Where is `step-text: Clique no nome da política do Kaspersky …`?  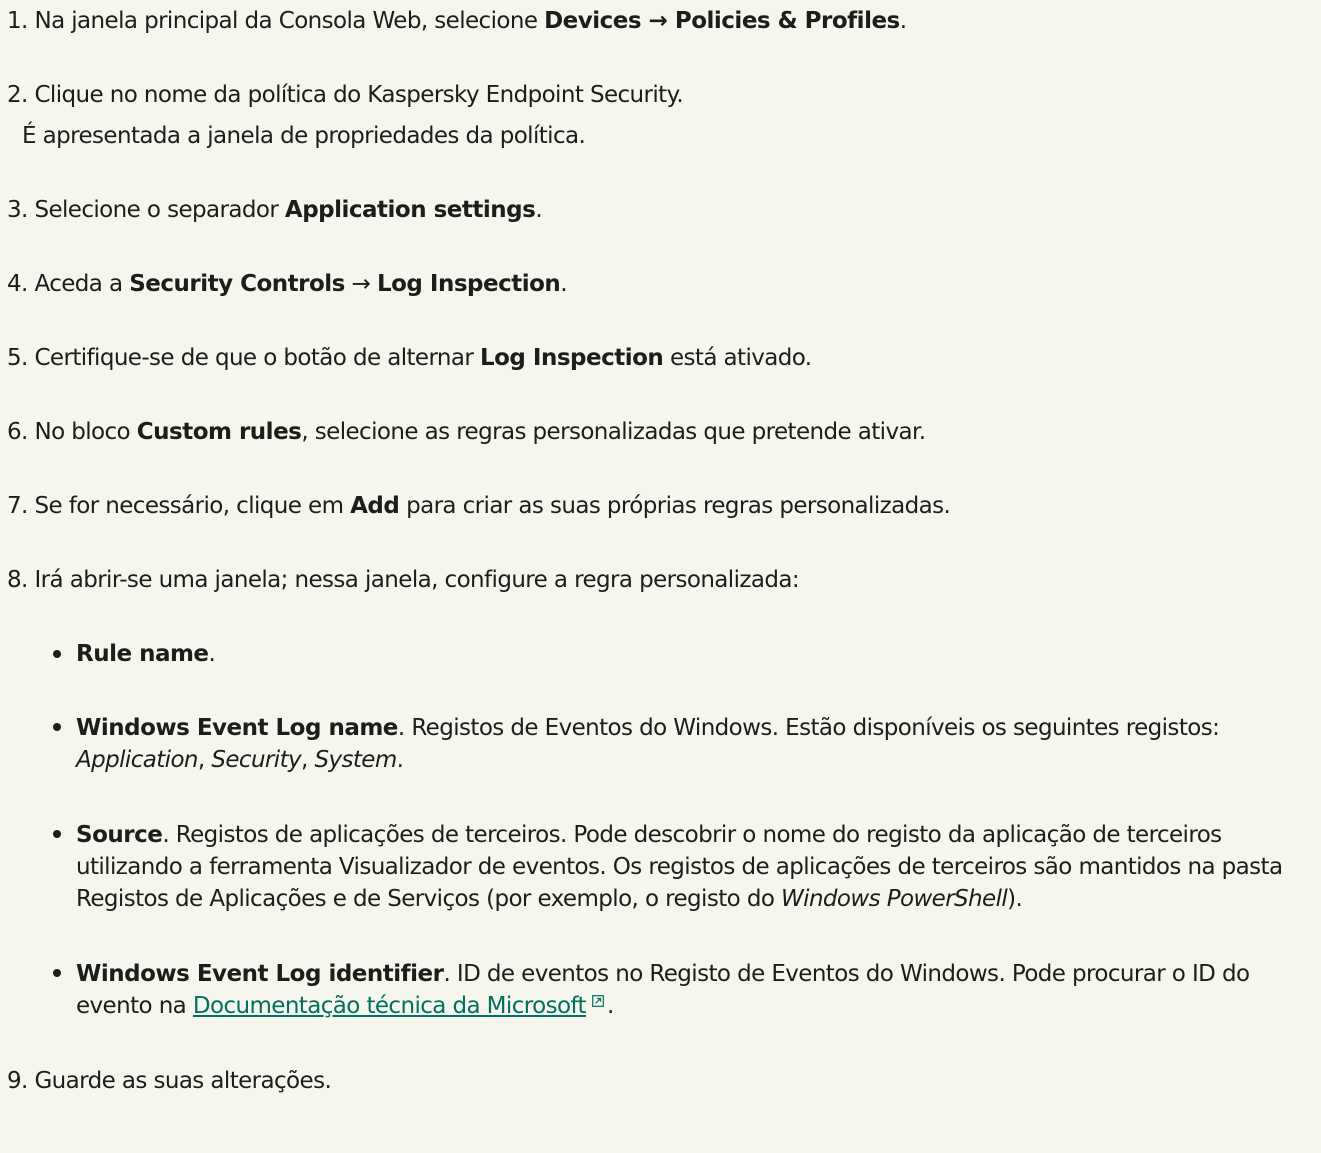 step-text: Clique no nome da política do Kaspersky … is located at coordinates (355, 95).